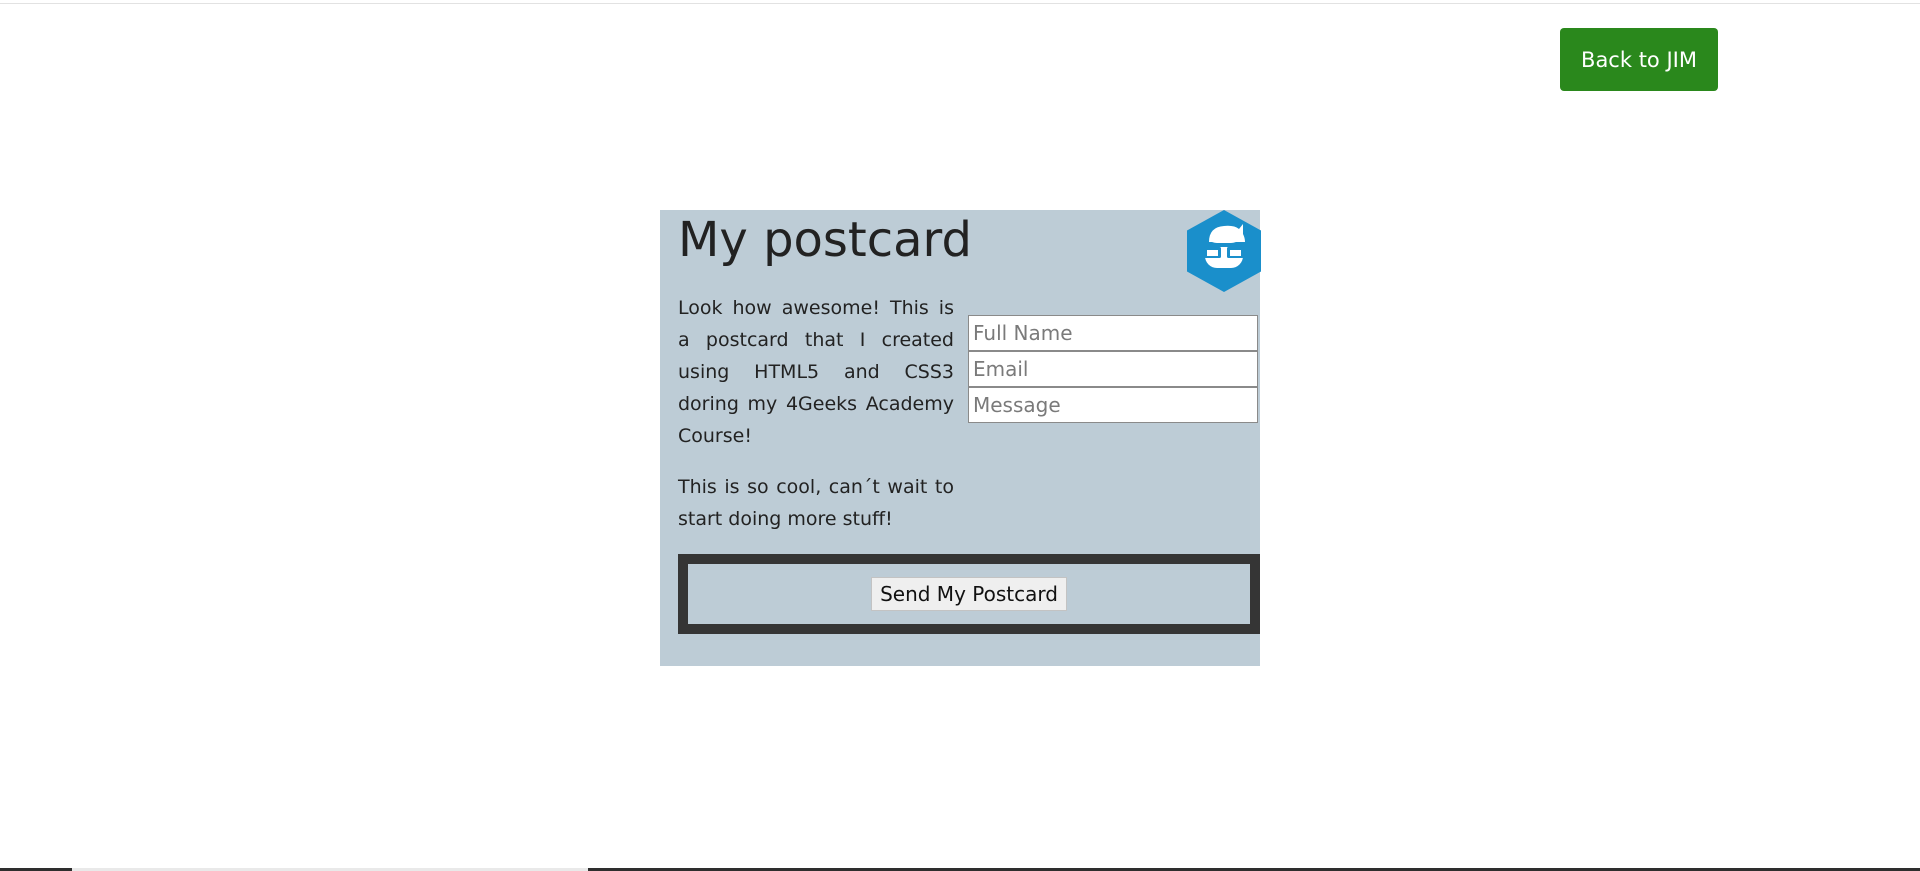  Describe the element at coordinates (1639, 59) in the screenshot. I see `back-to-jim-button: Back to JIM` at that location.